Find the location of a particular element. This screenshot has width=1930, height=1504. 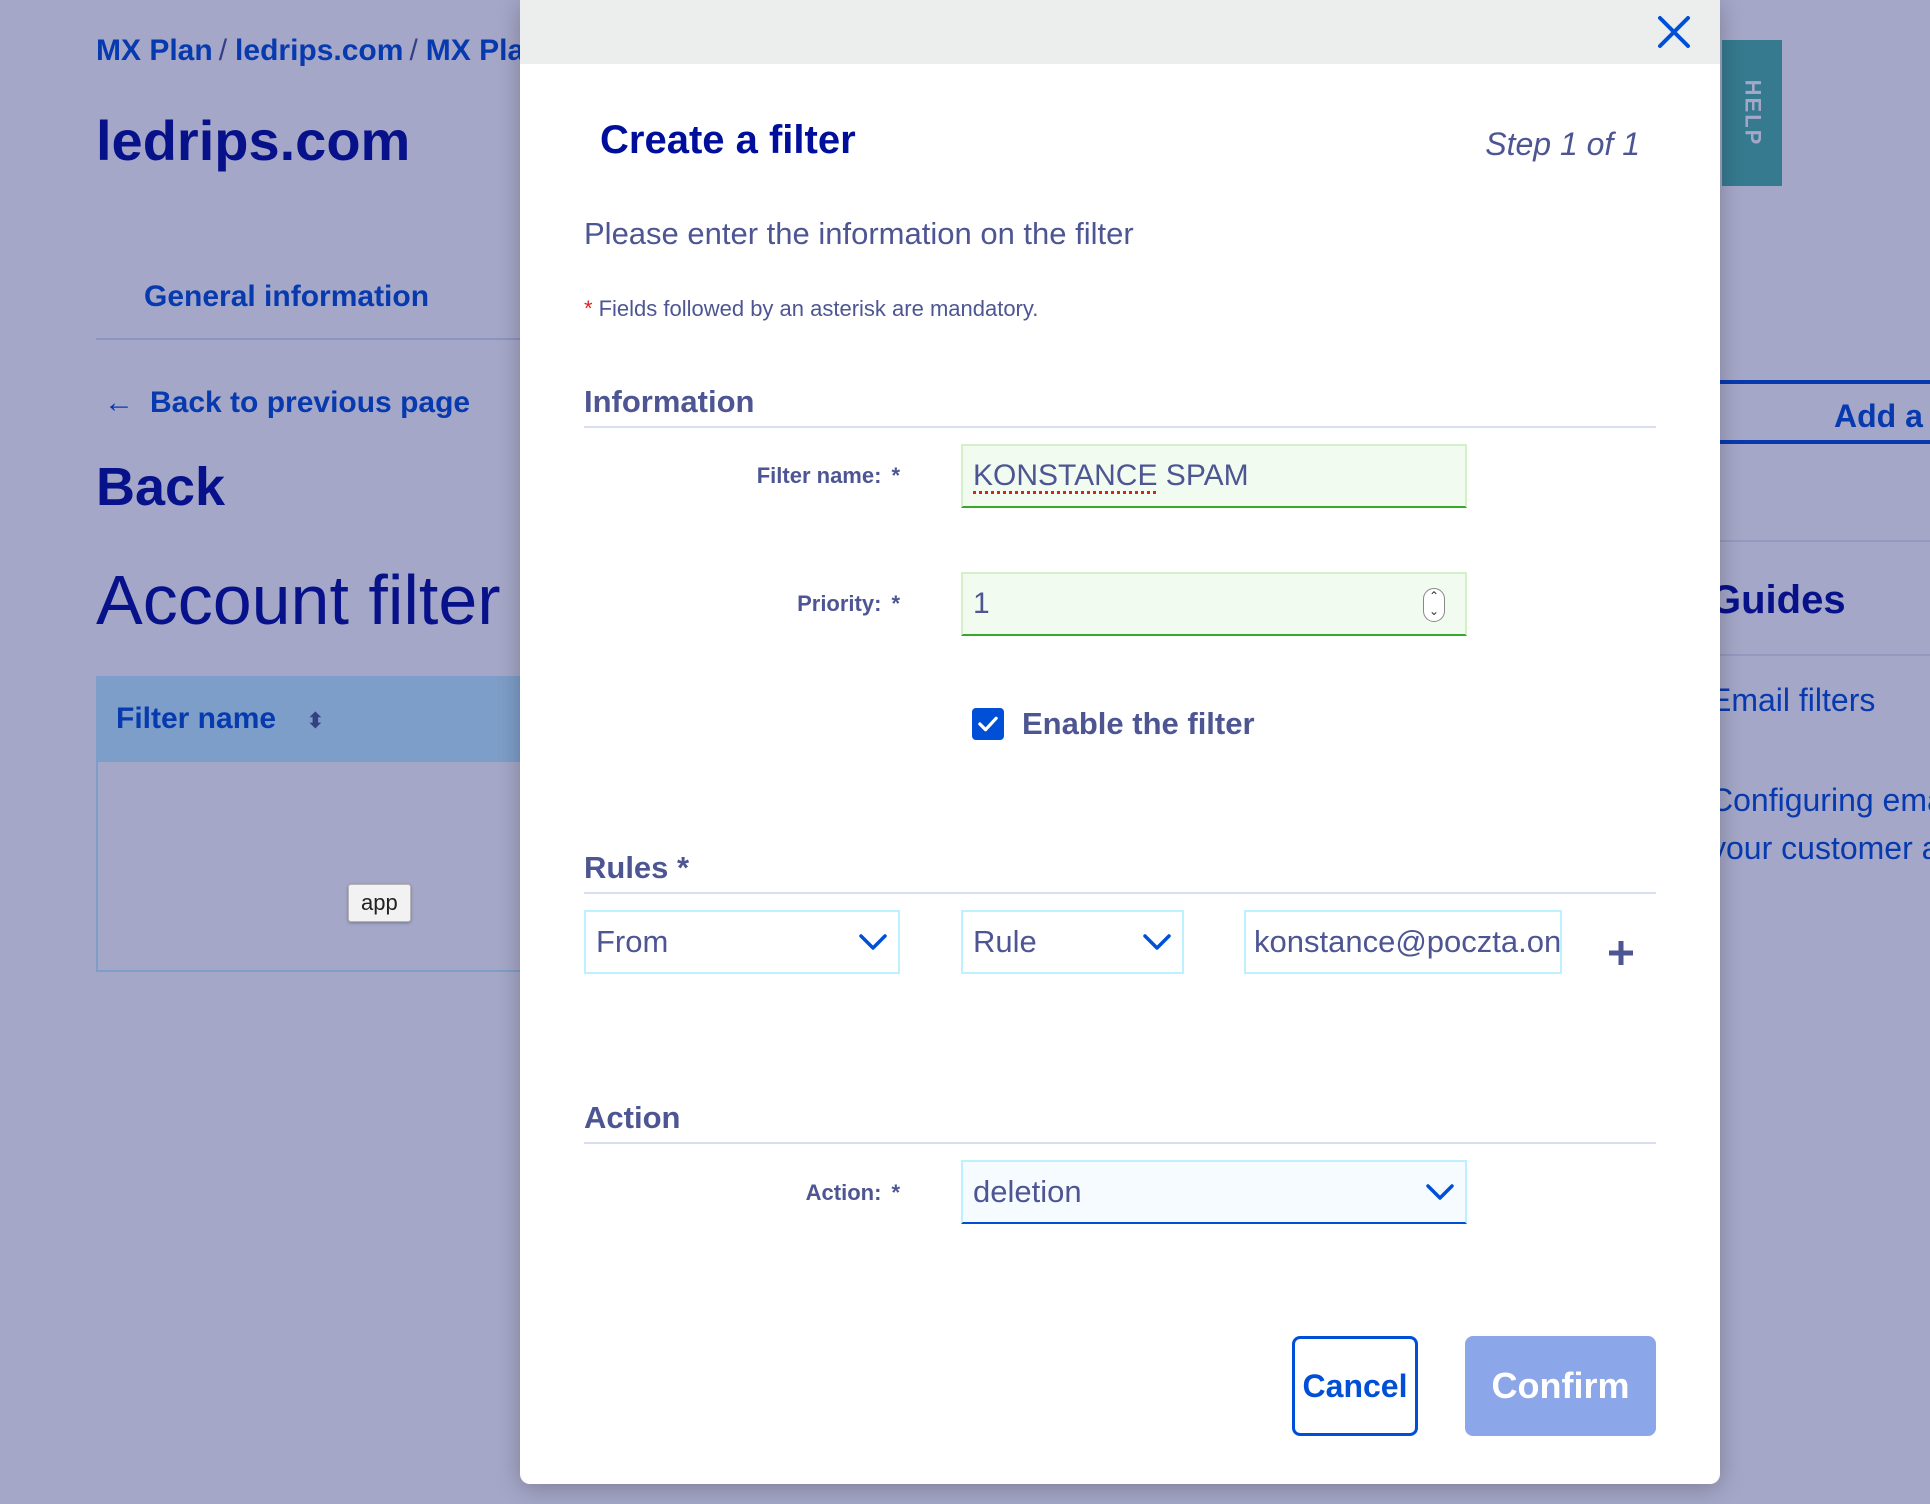

step-indicator: Step 1 of 1 is located at coordinates (1562, 144).